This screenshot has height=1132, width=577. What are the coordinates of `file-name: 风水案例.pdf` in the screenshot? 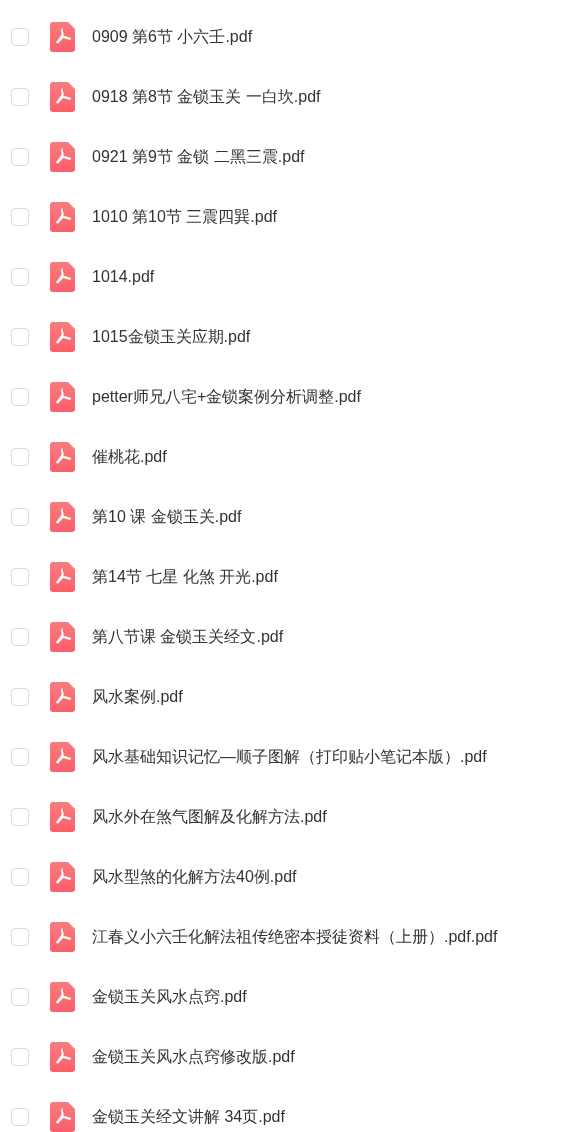 It's located at (137, 697).